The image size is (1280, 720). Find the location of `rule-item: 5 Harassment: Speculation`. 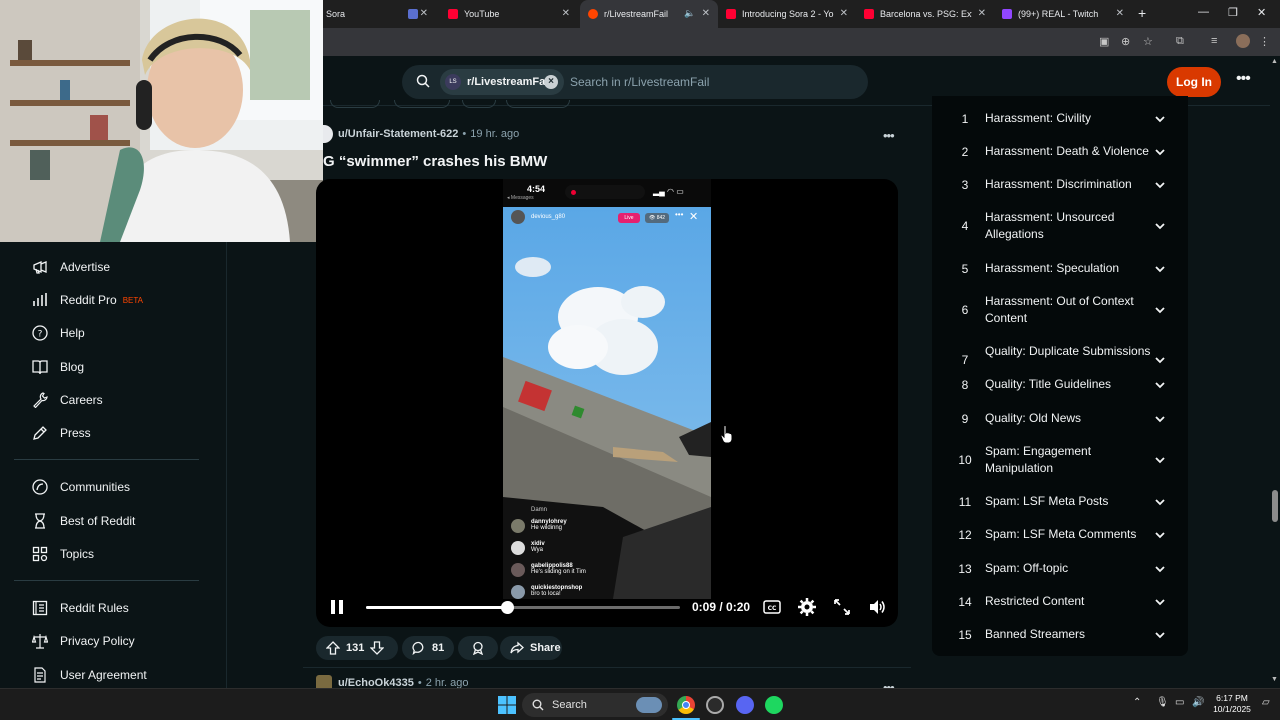

rule-item: 5 Harassment: Speculation is located at coordinates (1060, 269).